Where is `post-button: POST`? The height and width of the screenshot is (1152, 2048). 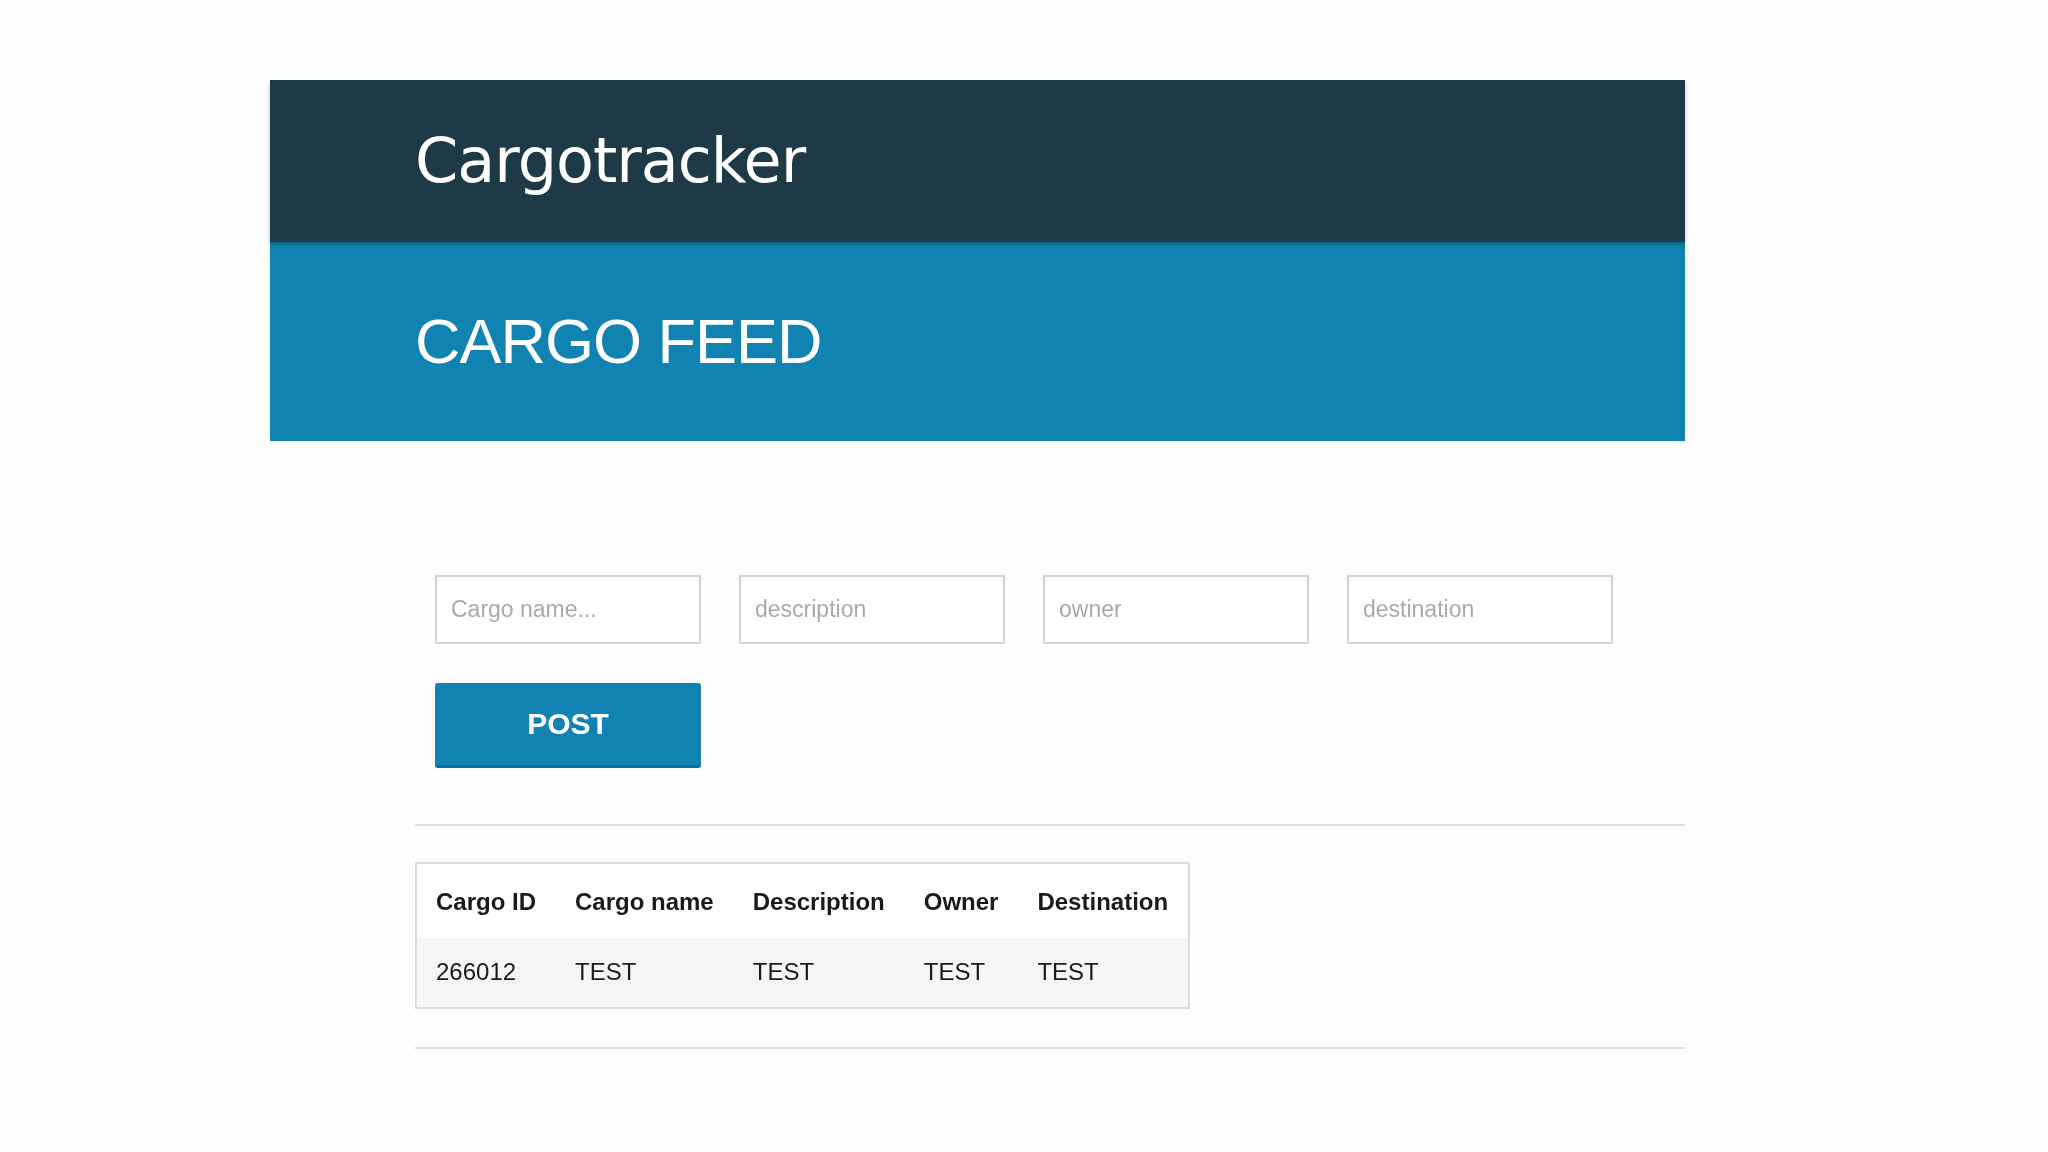 post-button: POST is located at coordinates (568, 725).